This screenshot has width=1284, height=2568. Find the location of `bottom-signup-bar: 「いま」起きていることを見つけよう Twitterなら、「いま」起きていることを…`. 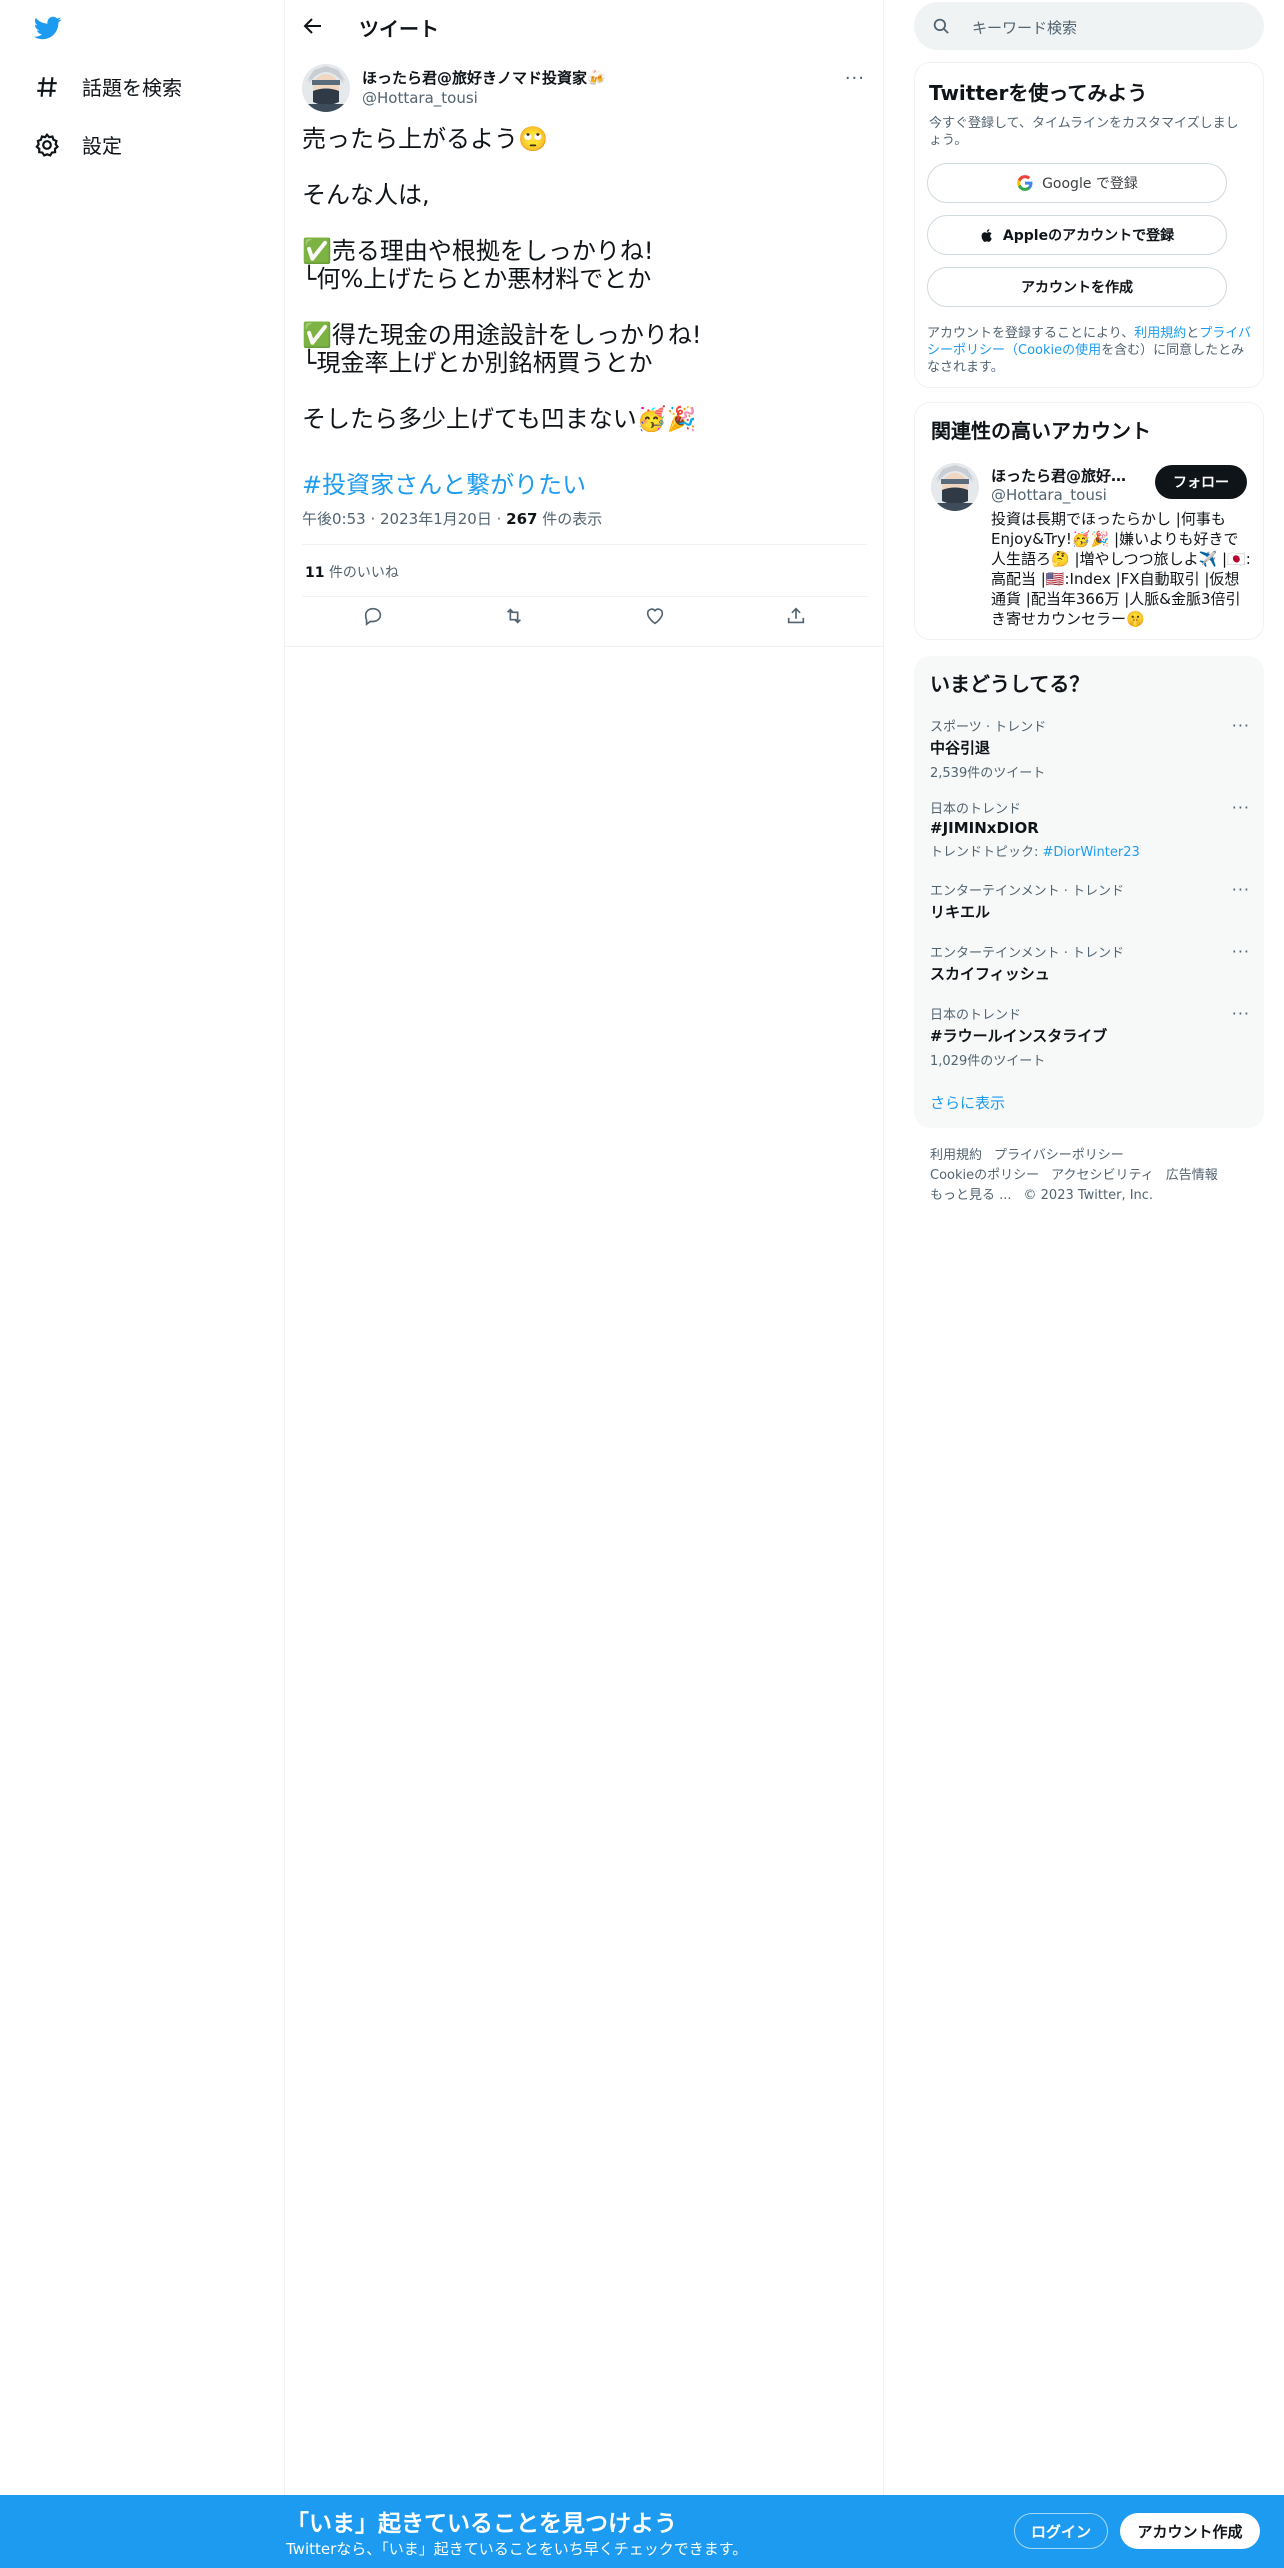

bottom-signup-bar: 「いま」起きていることを見つけよう Twitterなら、「いま」起きていることを… is located at coordinates (642, 2531).